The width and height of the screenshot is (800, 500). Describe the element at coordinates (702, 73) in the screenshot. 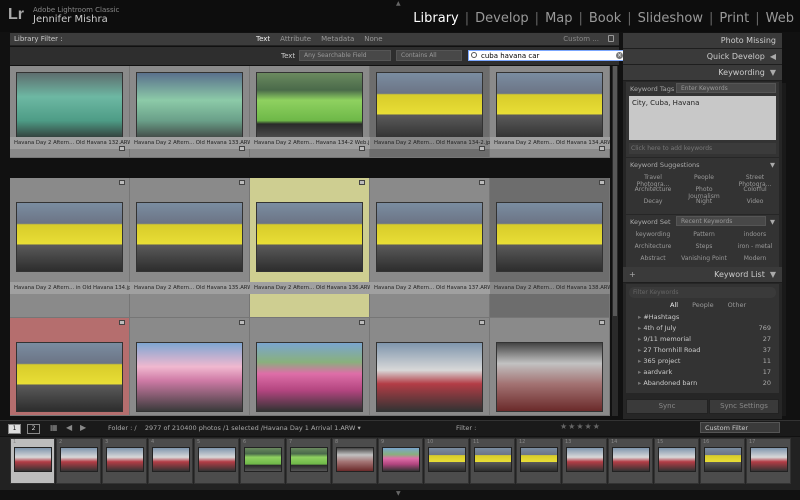

I see `keywording-header: Keywording ▼` at that location.